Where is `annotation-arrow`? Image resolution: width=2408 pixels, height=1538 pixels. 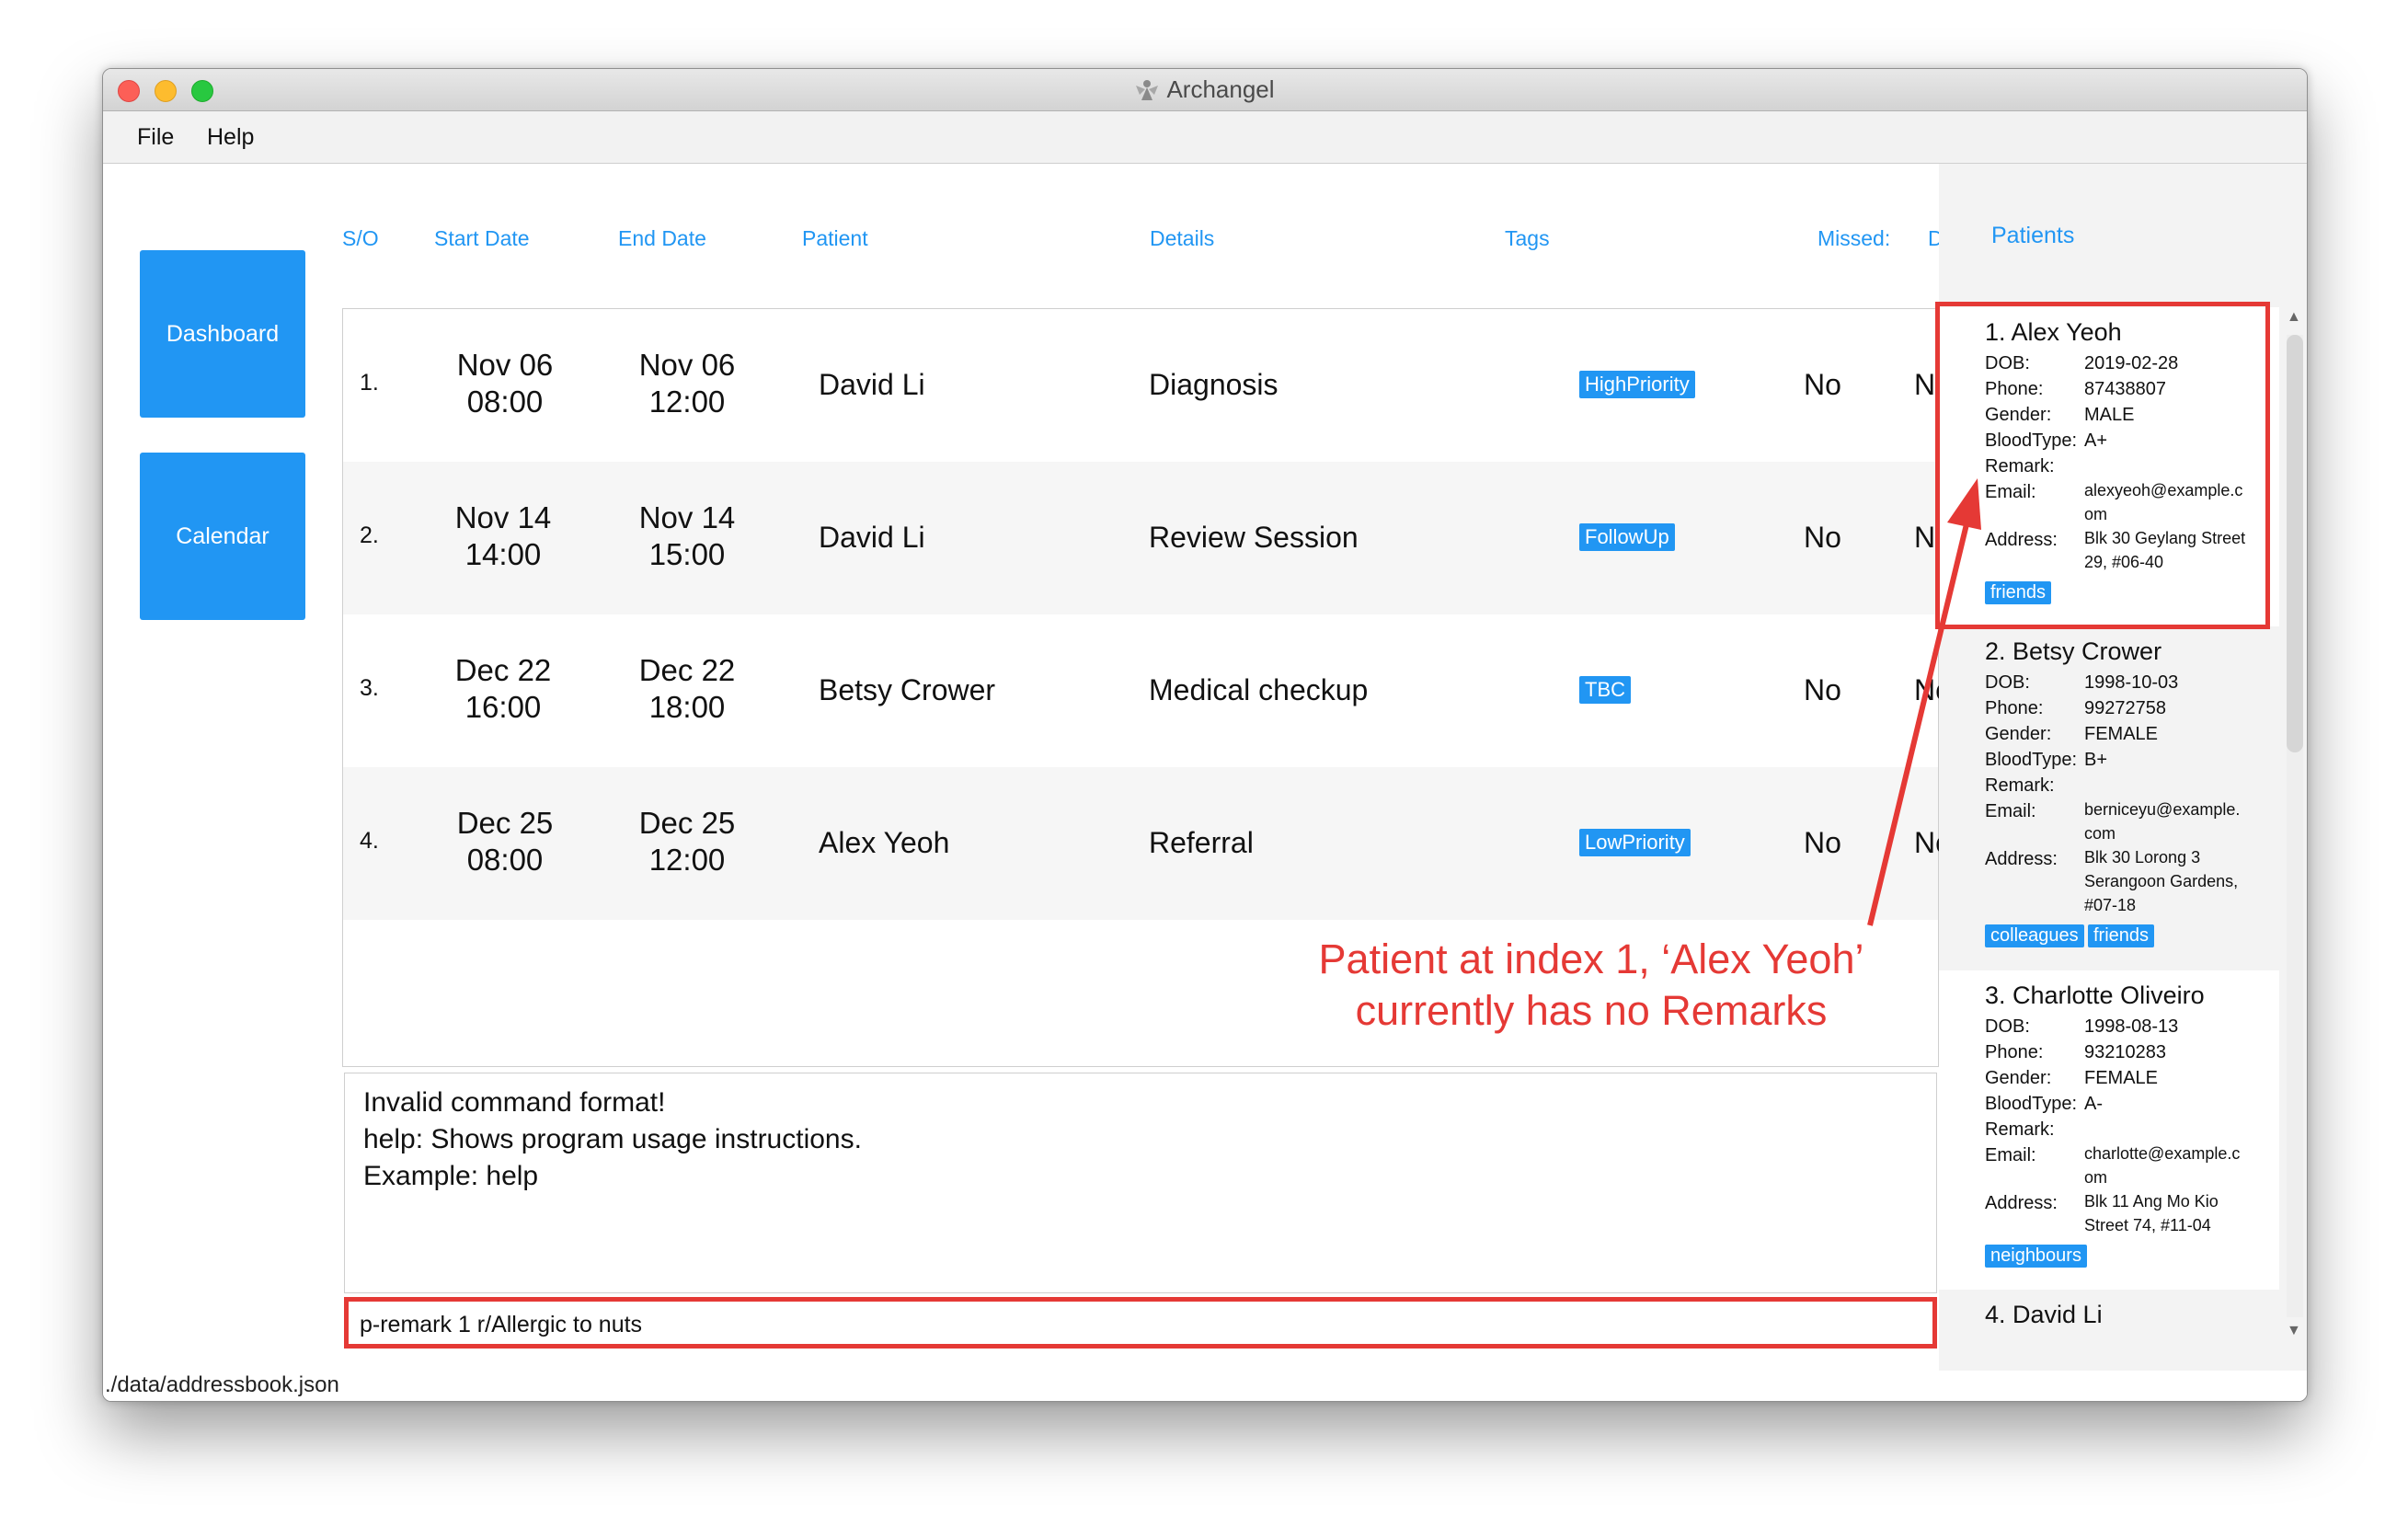 annotation-arrow is located at coordinates (1924, 702).